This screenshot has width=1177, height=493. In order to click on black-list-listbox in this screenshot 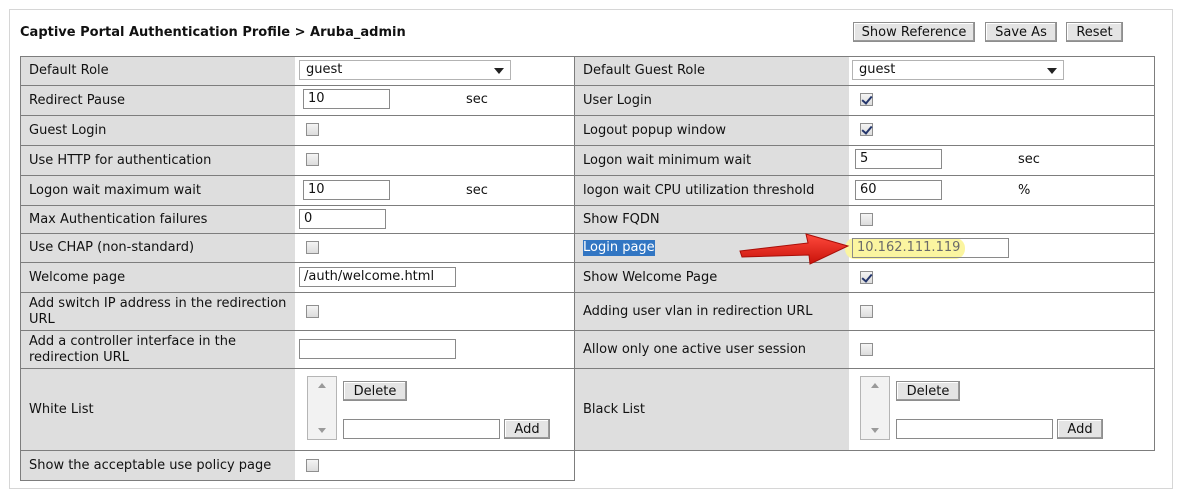, I will do `click(875, 408)`.